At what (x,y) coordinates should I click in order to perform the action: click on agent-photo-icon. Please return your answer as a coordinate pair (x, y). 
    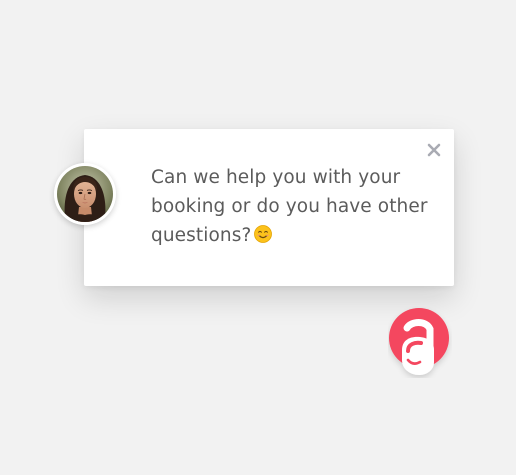
    Looking at the image, I should click on (85, 194).